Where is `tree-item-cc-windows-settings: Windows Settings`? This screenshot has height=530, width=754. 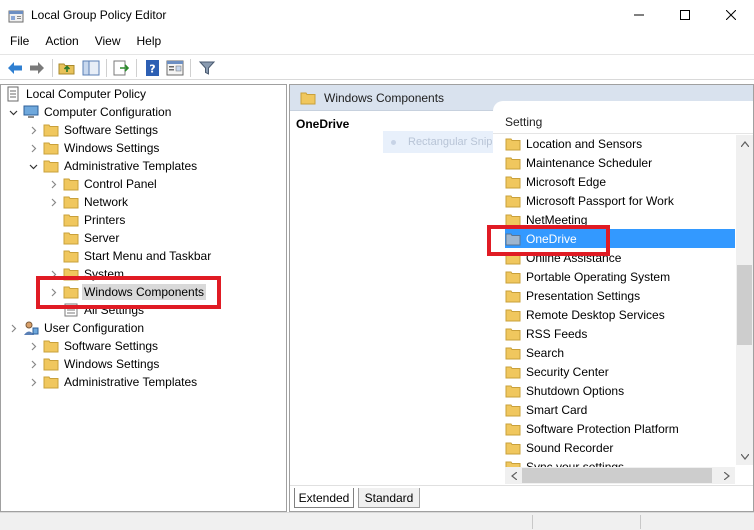
tree-item-cc-windows-settings: Windows Settings is located at coordinates (94, 148).